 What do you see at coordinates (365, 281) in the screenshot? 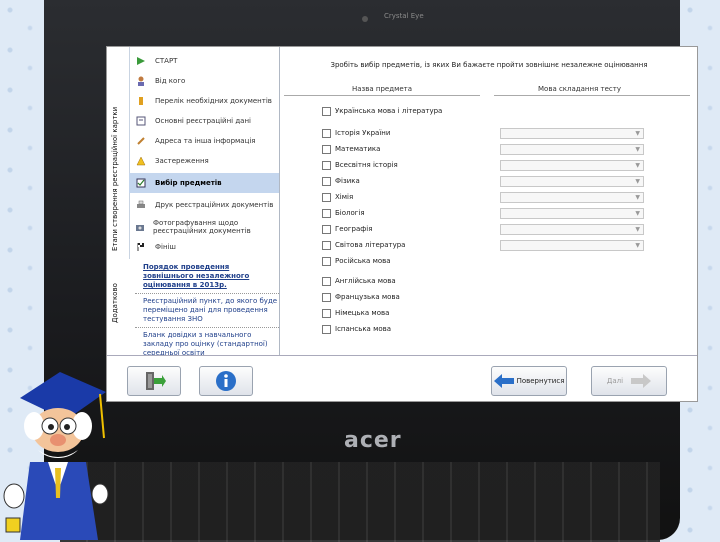
I see `subject-label: Англійська мова` at bounding box center [365, 281].